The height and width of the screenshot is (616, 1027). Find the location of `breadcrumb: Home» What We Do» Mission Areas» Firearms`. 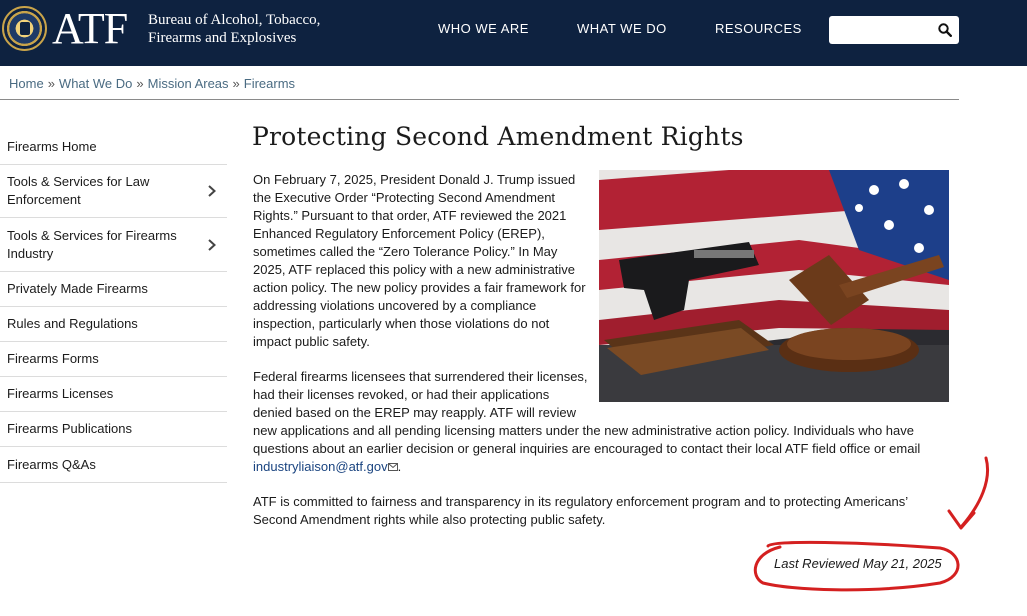

breadcrumb: Home» What We Do» Mission Areas» Firearms is located at coordinates (152, 83).